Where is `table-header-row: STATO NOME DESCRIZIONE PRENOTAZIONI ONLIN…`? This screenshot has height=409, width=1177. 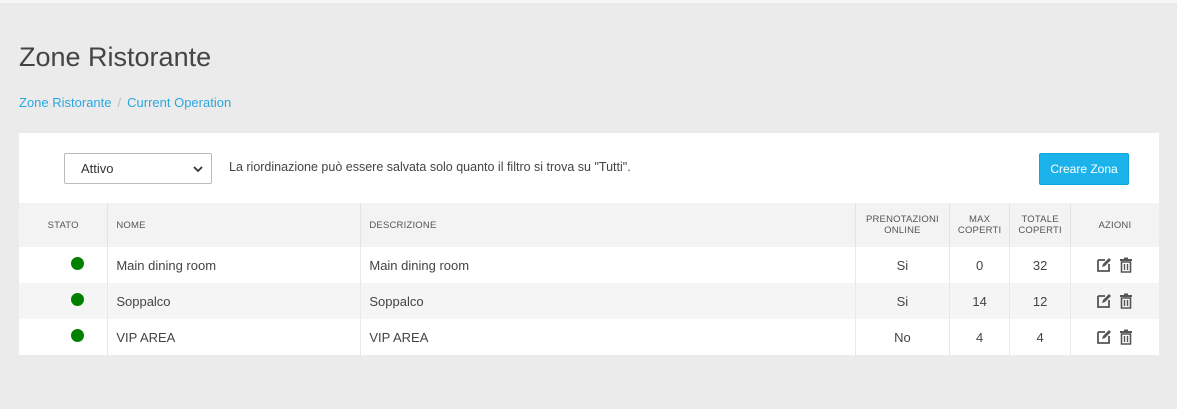 table-header-row: STATO NOME DESCRIZIONE PRENOTAZIONI ONLIN… is located at coordinates (589, 225).